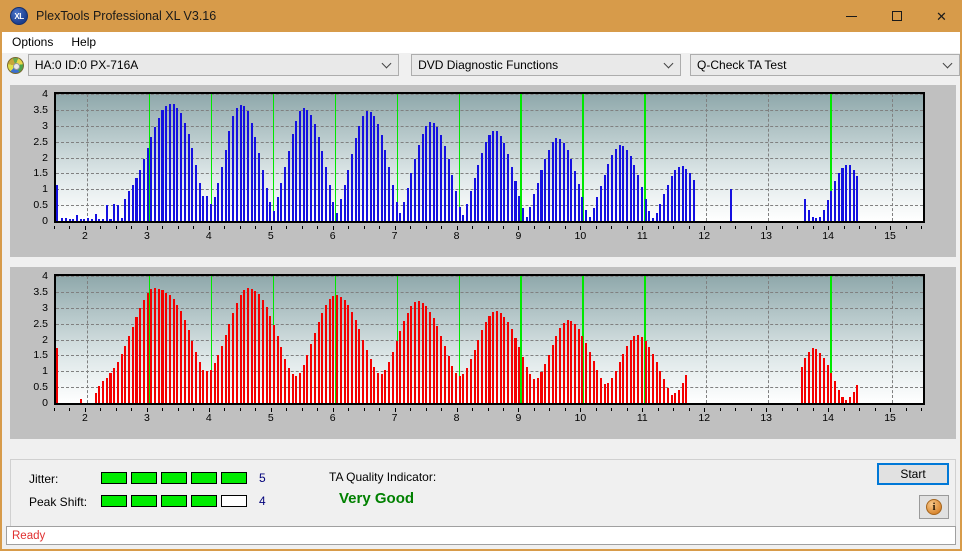 The width and height of the screenshot is (962, 551). I want to click on x-axis-tick-label: 10, so click(580, 236).